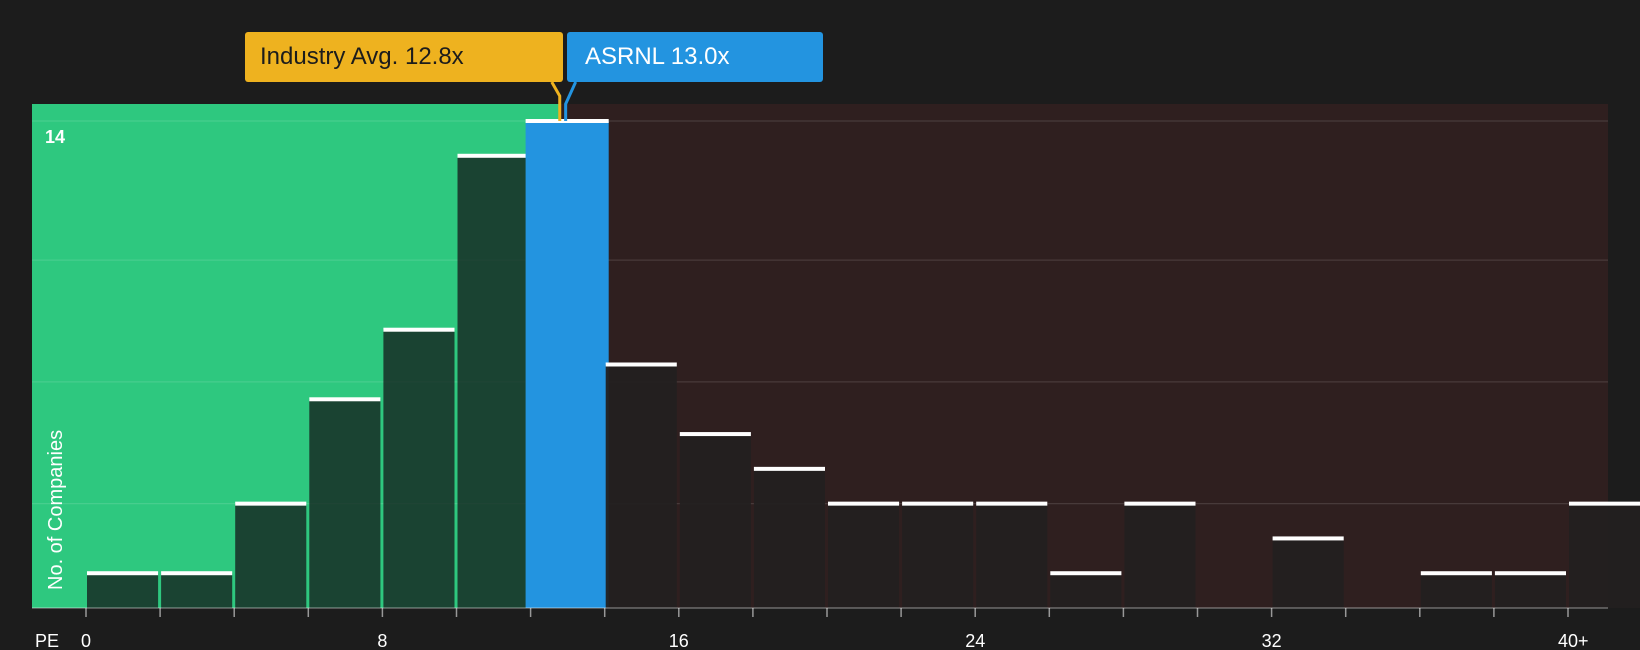  I want to click on x-tick-label: 24, so click(975, 640).